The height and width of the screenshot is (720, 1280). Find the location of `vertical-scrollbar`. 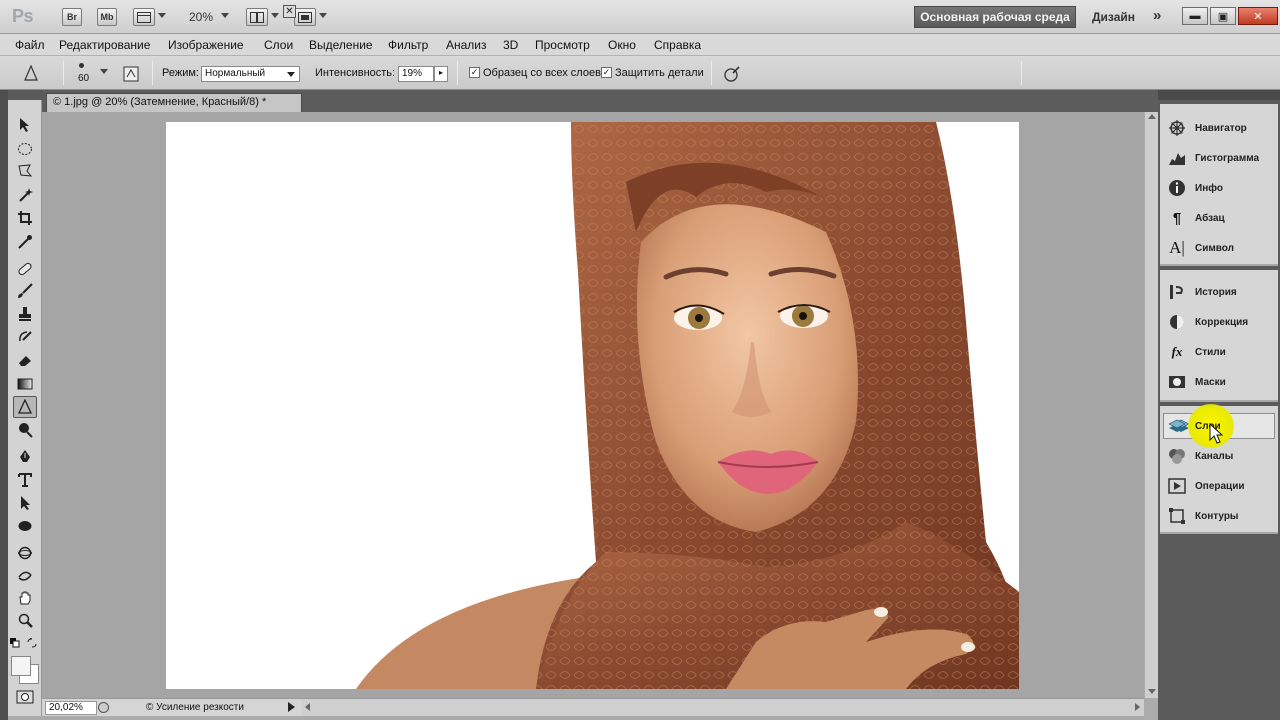

vertical-scrollbar is located at coordinates (1151, 405).